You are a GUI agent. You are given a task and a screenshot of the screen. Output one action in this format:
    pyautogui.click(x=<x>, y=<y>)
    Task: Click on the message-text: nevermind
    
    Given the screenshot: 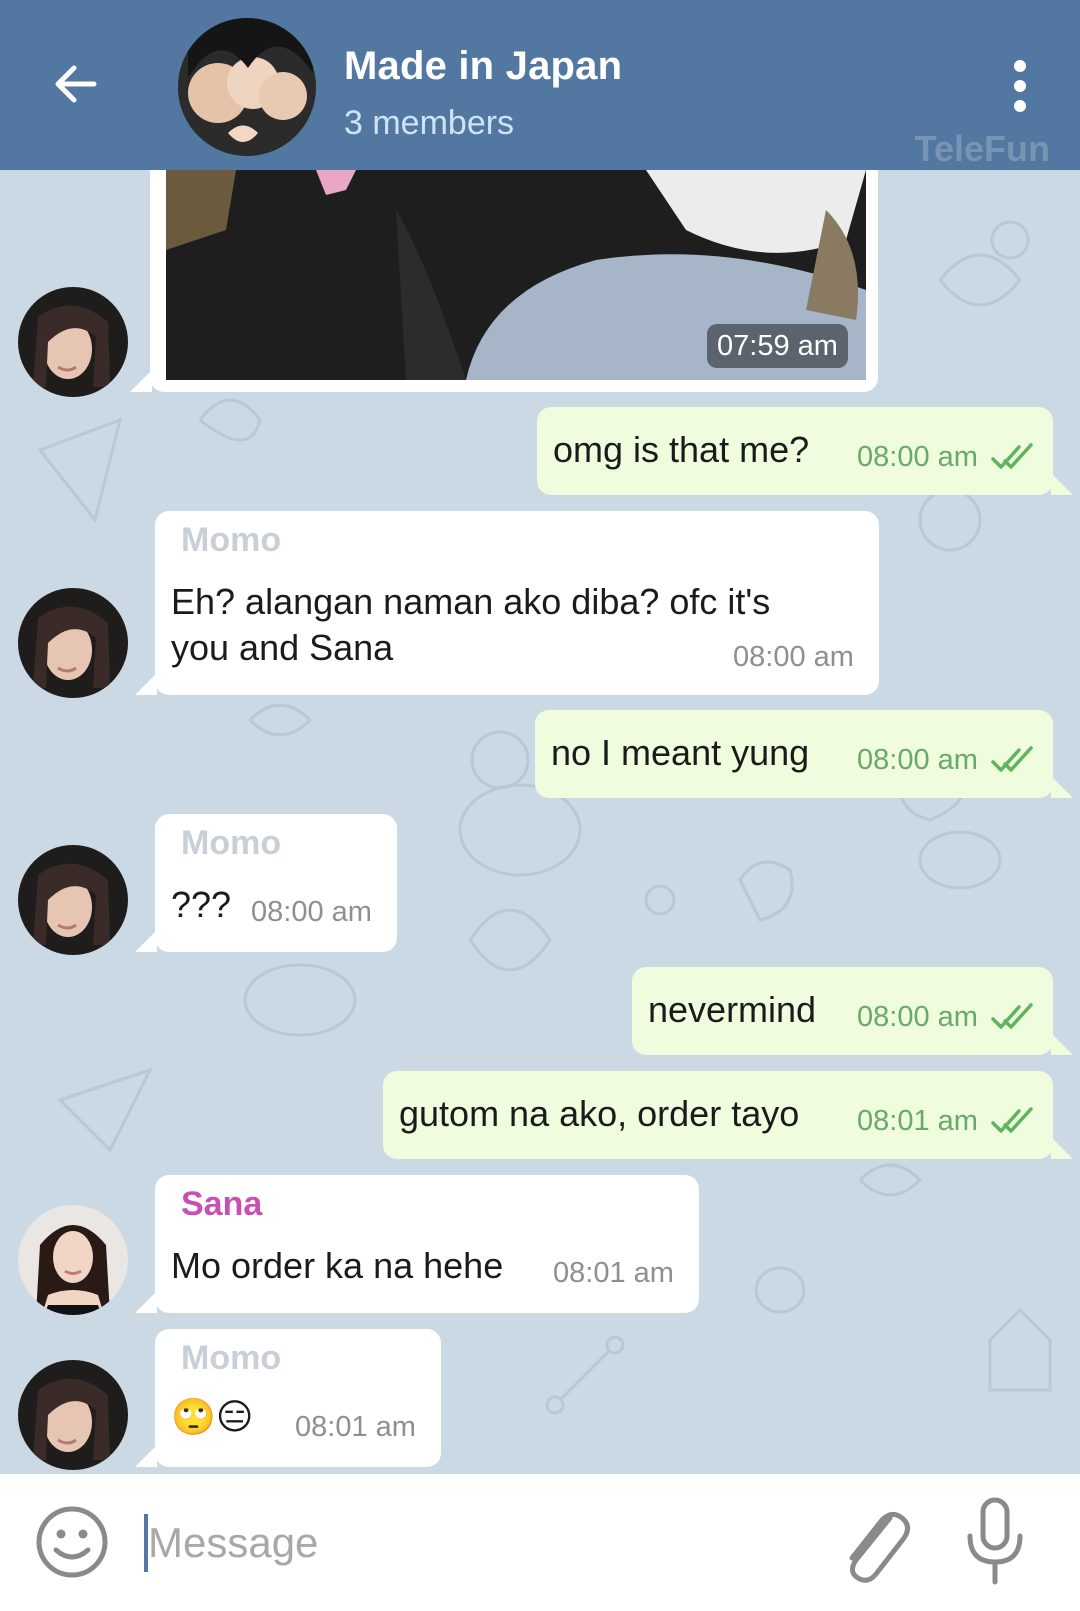 What is the action you would take?
    pyautogui.click(x=732, y=1009)
    